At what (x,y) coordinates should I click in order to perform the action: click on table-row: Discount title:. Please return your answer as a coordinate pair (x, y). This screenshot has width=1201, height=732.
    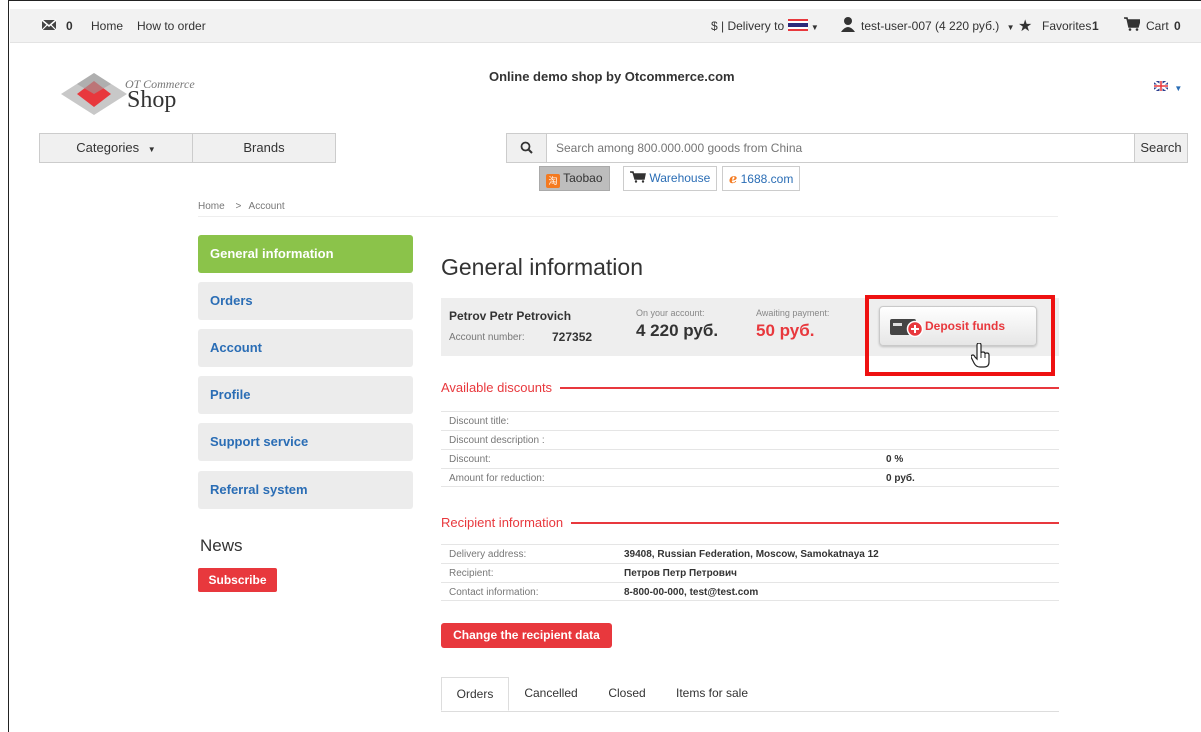
    Looking at the image, I should click on (750, 420).